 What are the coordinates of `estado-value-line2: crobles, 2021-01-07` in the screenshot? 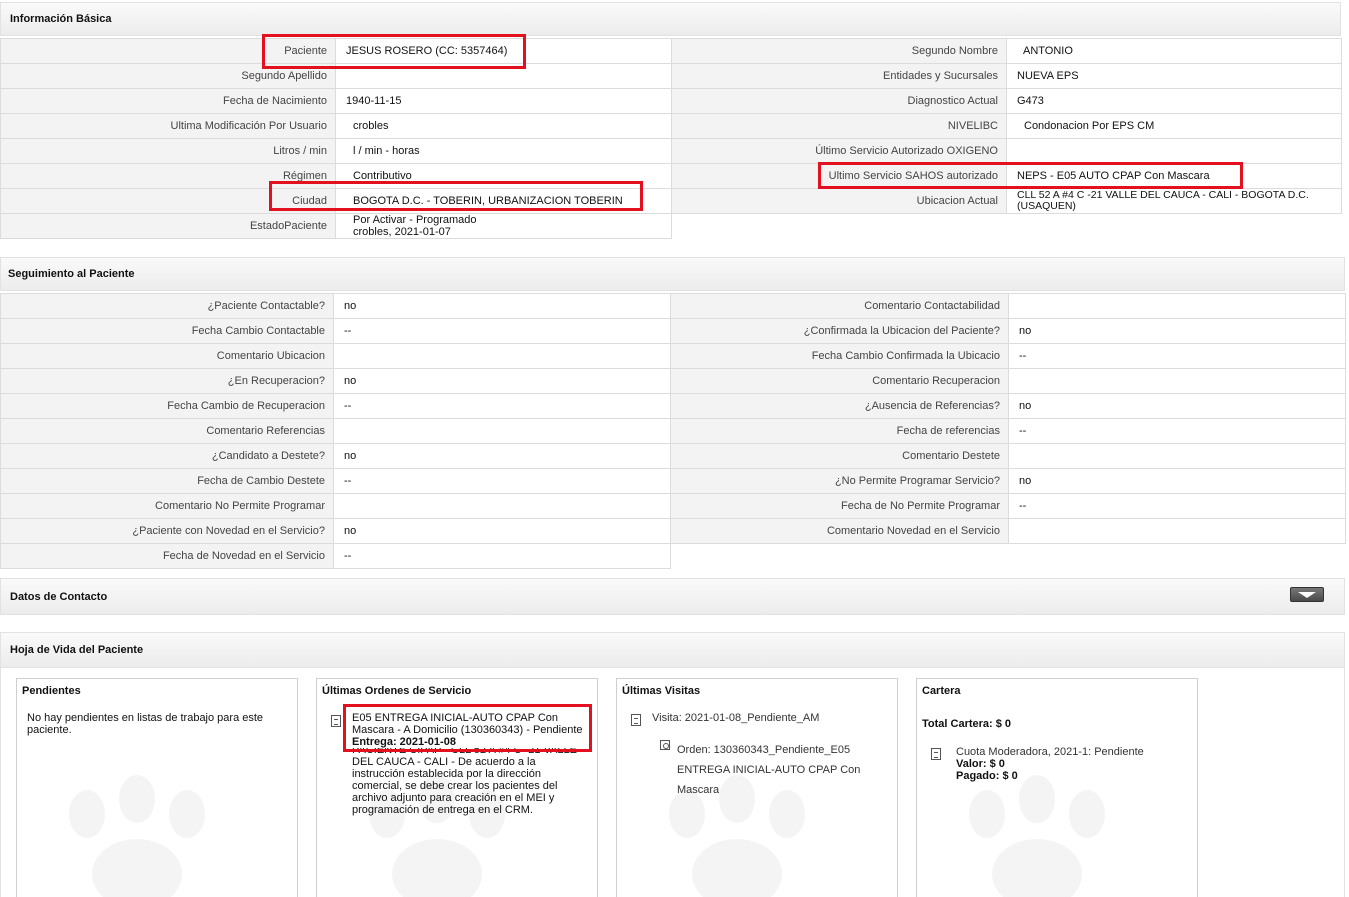 It's located at (402, 232).